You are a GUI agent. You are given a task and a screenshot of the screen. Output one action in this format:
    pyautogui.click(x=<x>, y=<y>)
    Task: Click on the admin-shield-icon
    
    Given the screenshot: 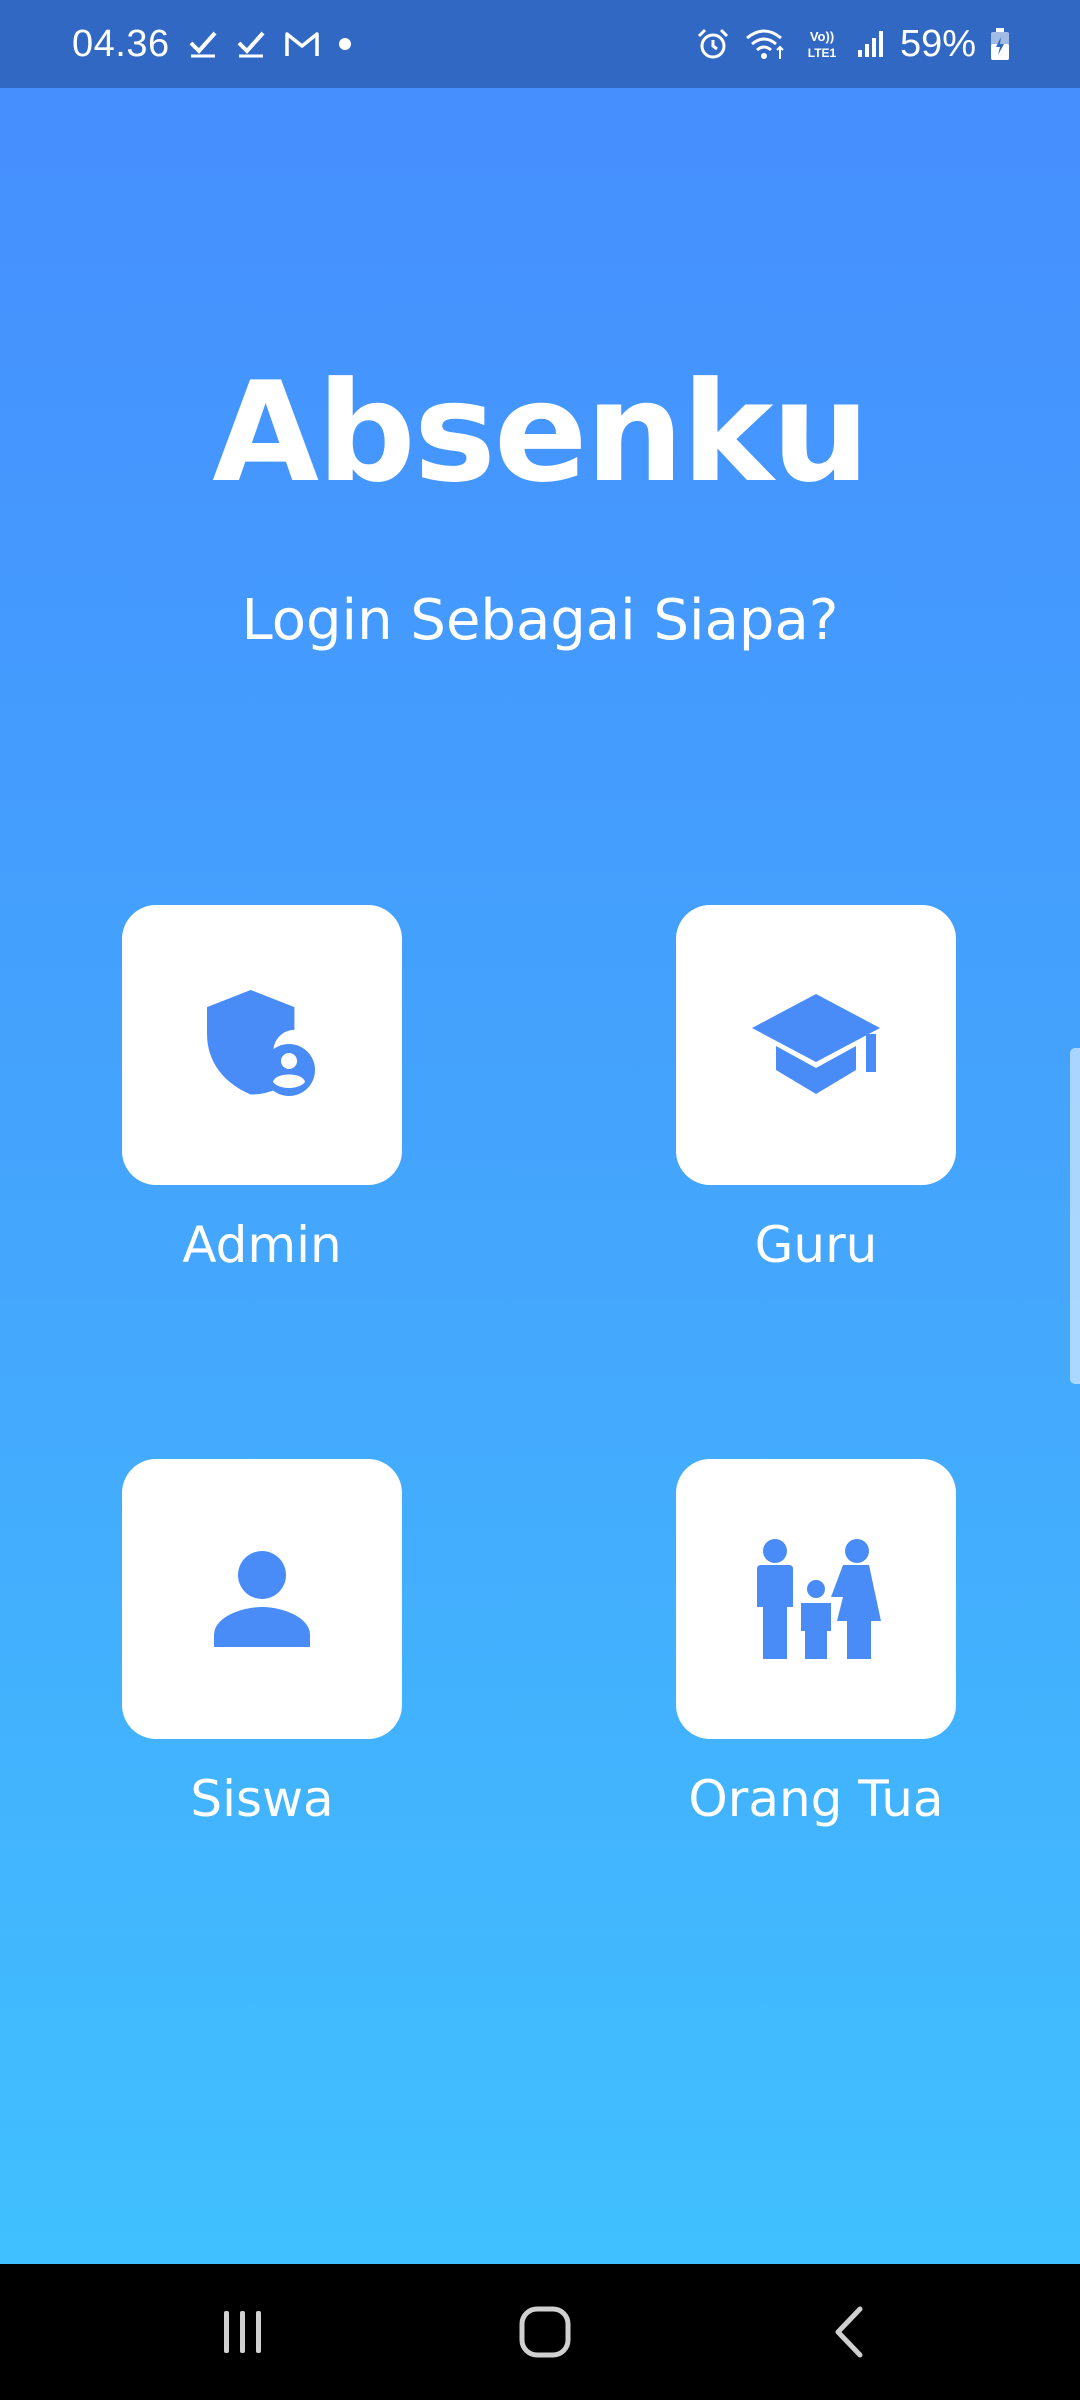 What is the action you would take?
    pyautogui.click(x=261, y=1043)
    